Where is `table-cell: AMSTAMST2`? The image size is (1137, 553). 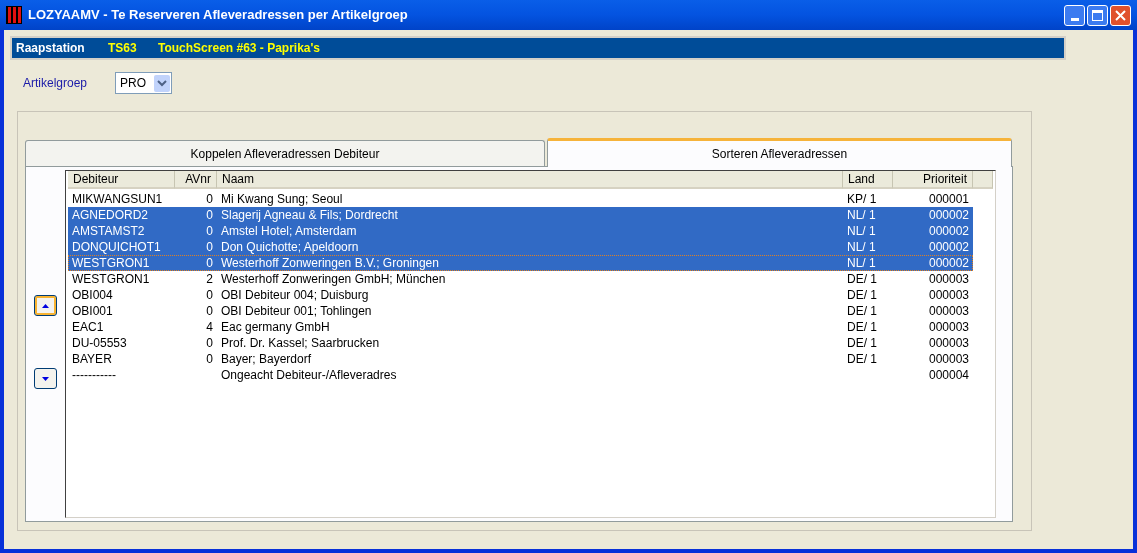 table-cell: AMSTAMST2 is located at coordinates (108, 231).